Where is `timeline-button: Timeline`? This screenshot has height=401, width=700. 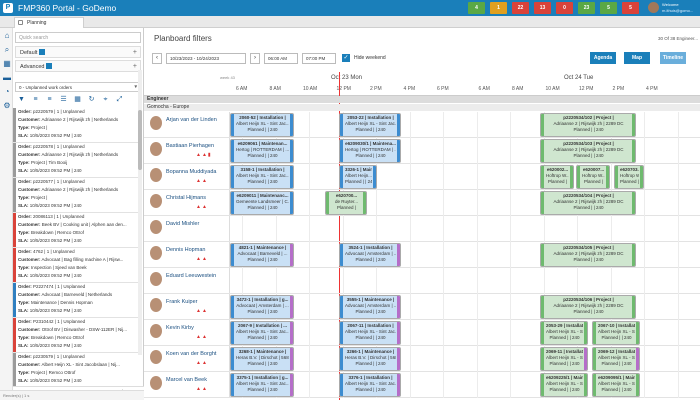
timeline-button: Timeline is located at coordinates (673, 58).